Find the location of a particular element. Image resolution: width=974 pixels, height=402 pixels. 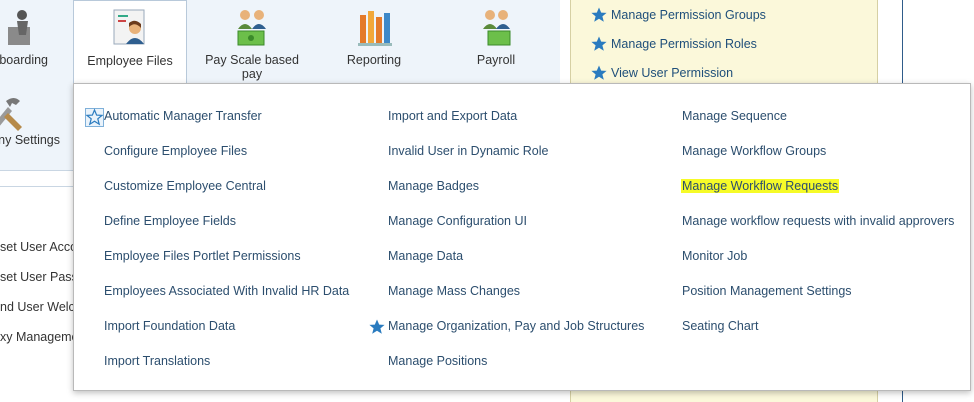

tile-label: ny Settings is located at coordinates (30, 140).